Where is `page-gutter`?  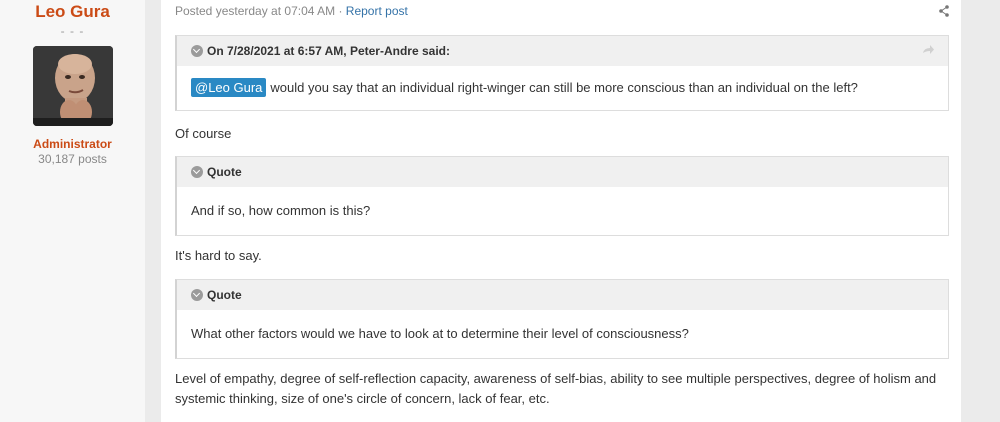
page-gutter is located at coordinates (968, 211).